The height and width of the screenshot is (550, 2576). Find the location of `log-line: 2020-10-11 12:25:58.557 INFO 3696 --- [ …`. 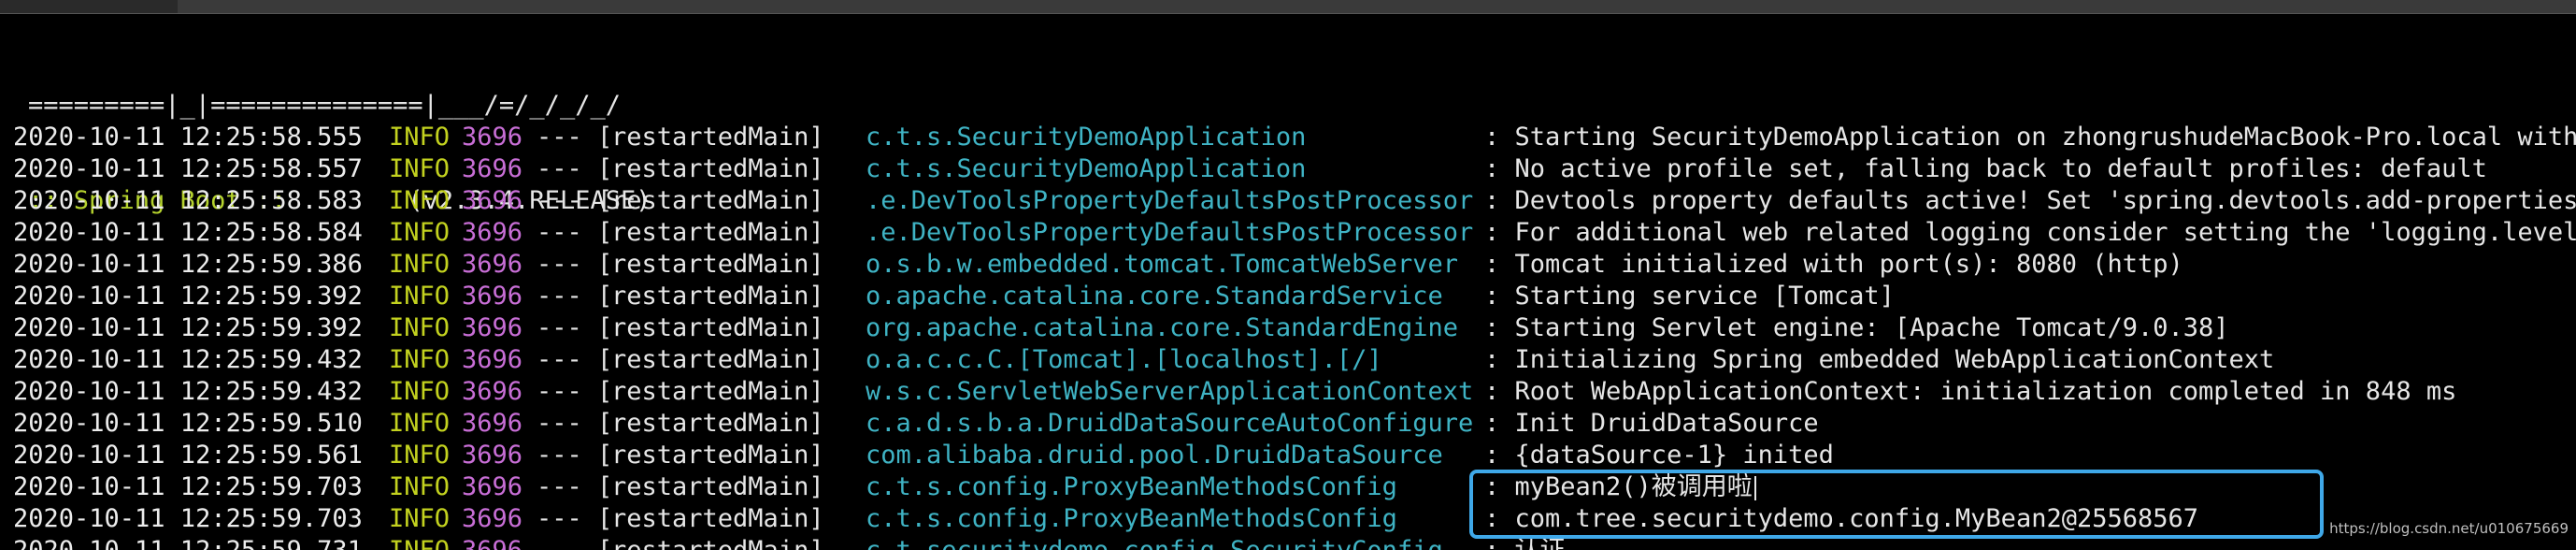

log-line: 2020-10-11 12:25:58.557 INFO 3696 --- [ … is located at coordinates (1250, 169).